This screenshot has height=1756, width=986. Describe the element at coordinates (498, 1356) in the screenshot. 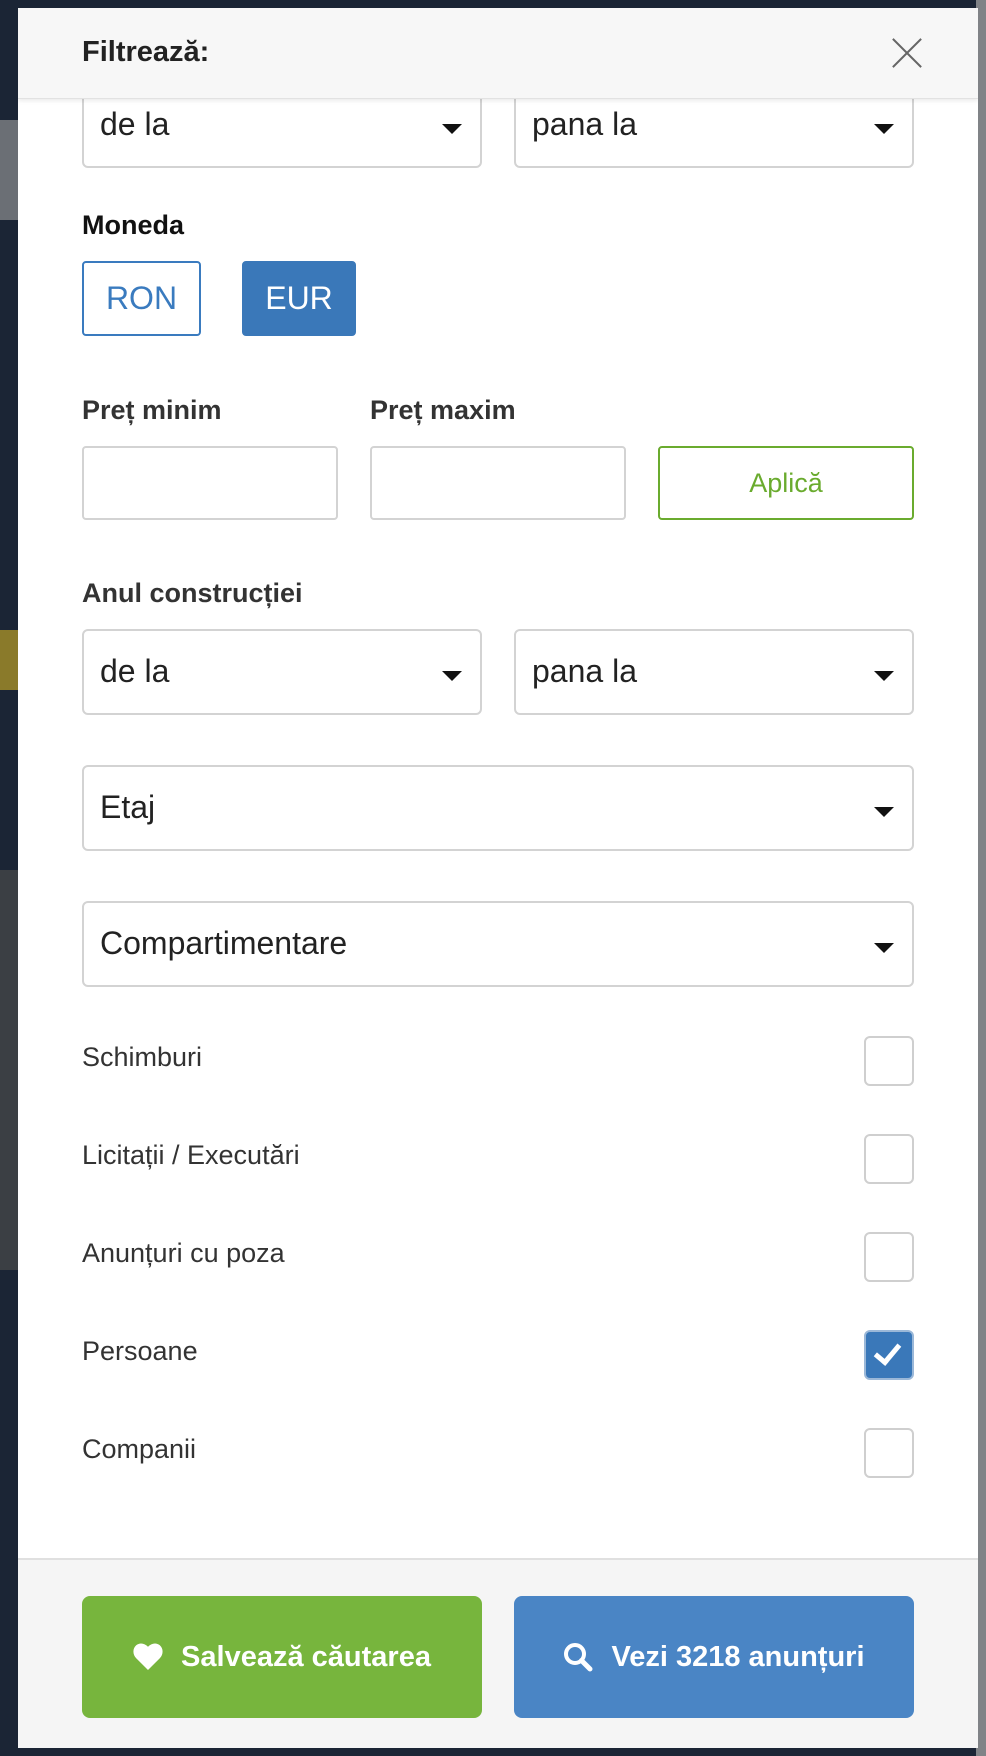

I see `checkbox-row-persoane: Persoane` at that location.